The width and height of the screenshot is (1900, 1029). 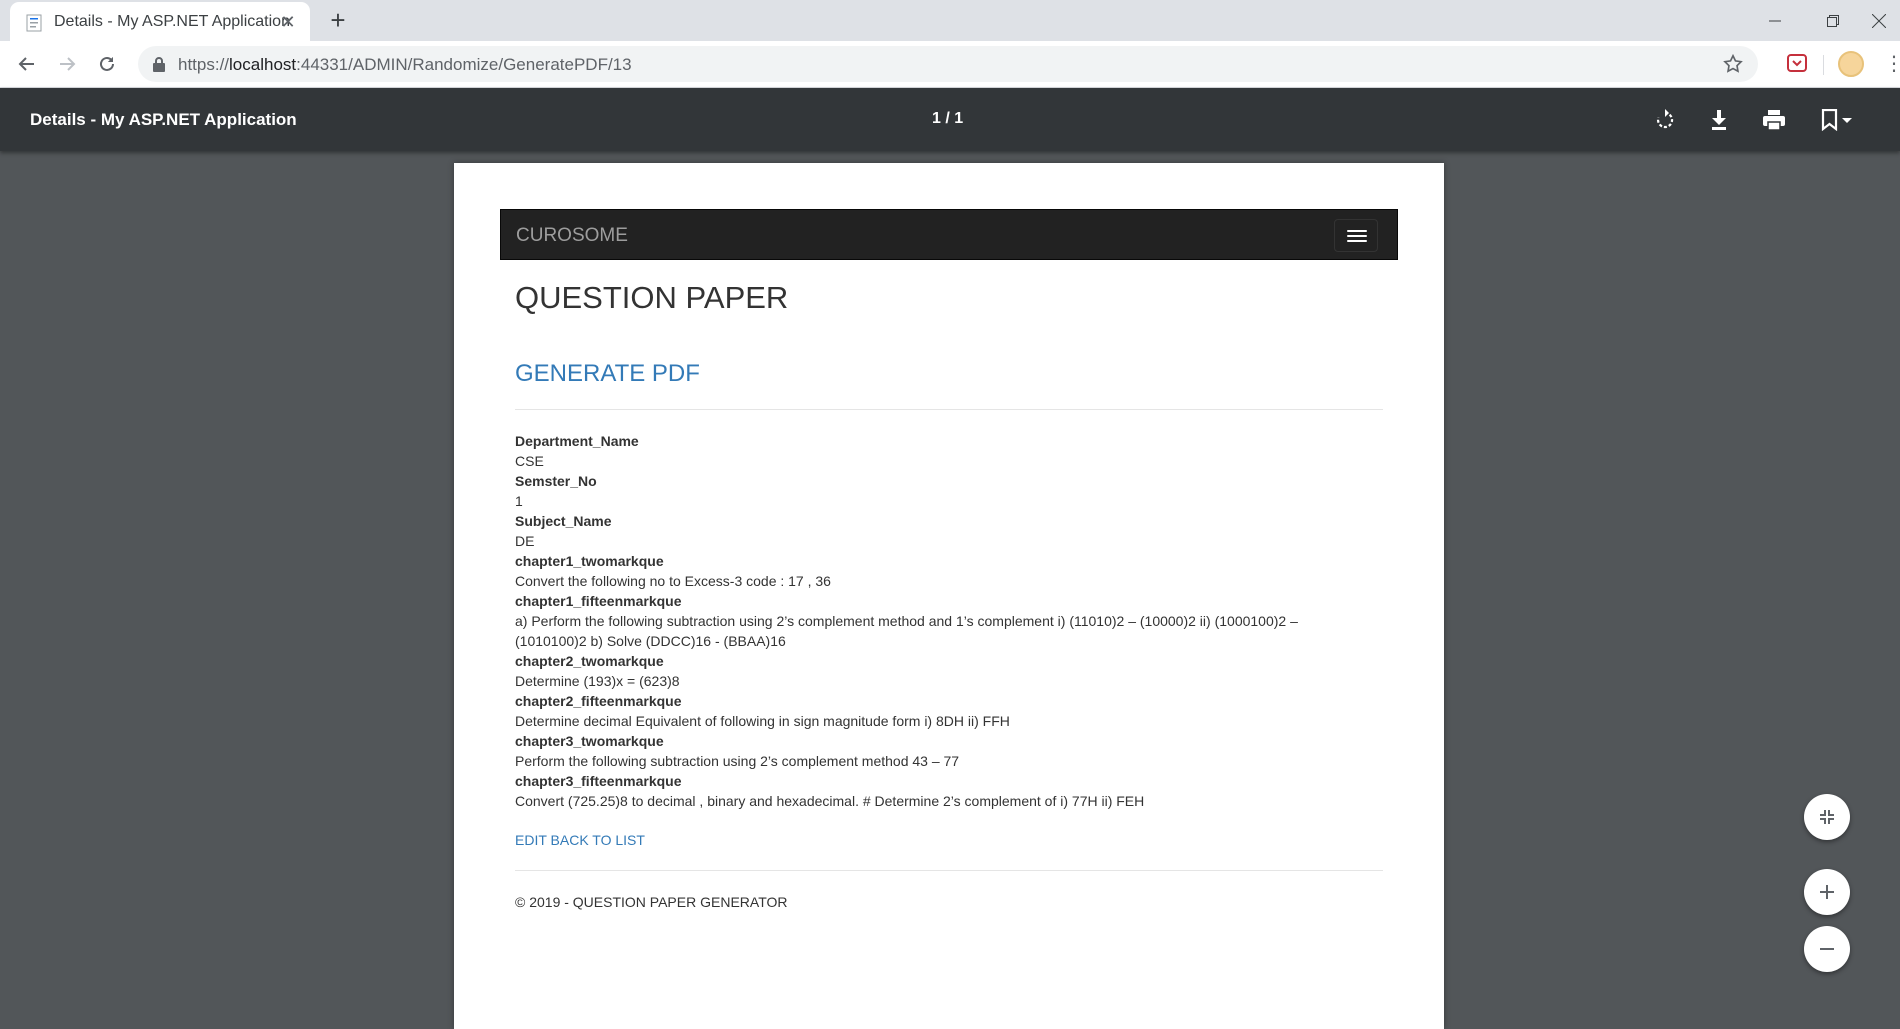 I want to click on zoom-out-icon, so click(x=1827, y=949).